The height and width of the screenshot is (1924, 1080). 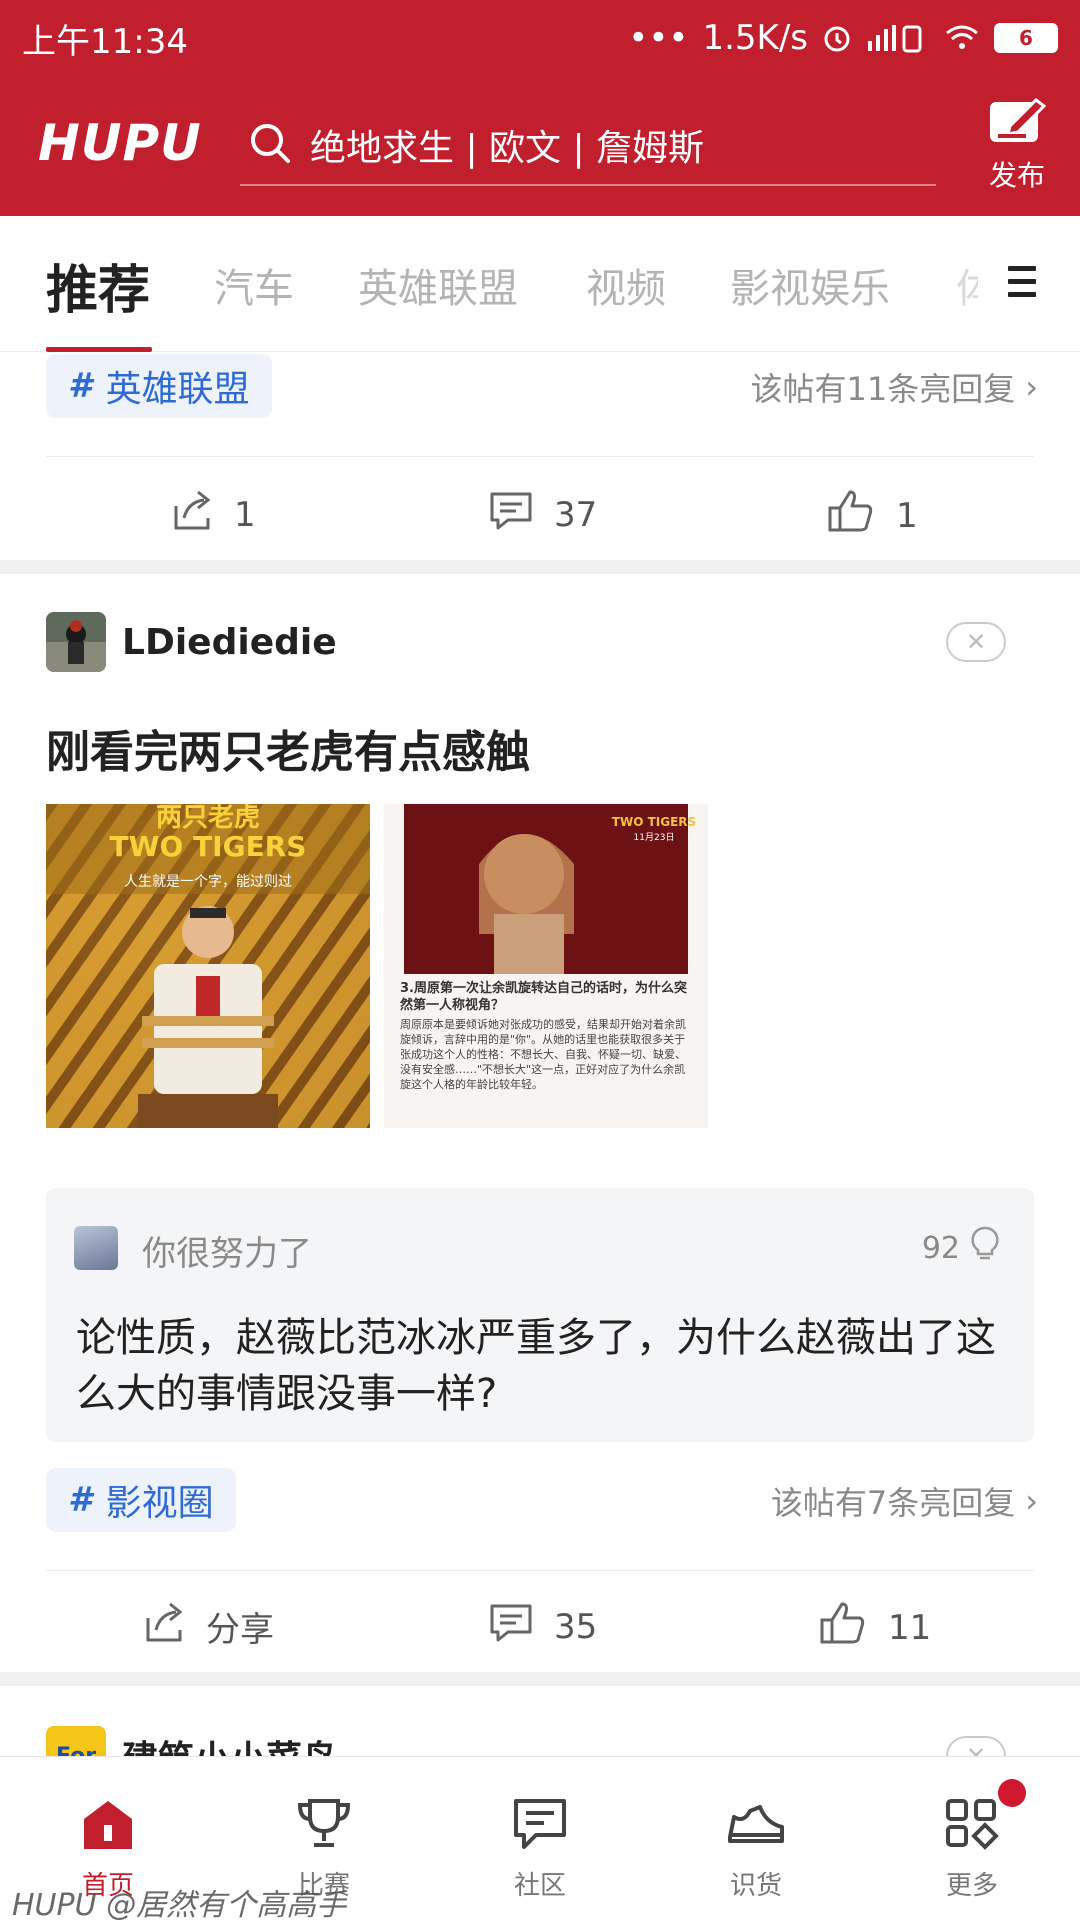 What do you see at coordinates (159, 1503) in the screenshot?
I see `post2-tag-label: 影视圈` at bounding box center [159, 1503].